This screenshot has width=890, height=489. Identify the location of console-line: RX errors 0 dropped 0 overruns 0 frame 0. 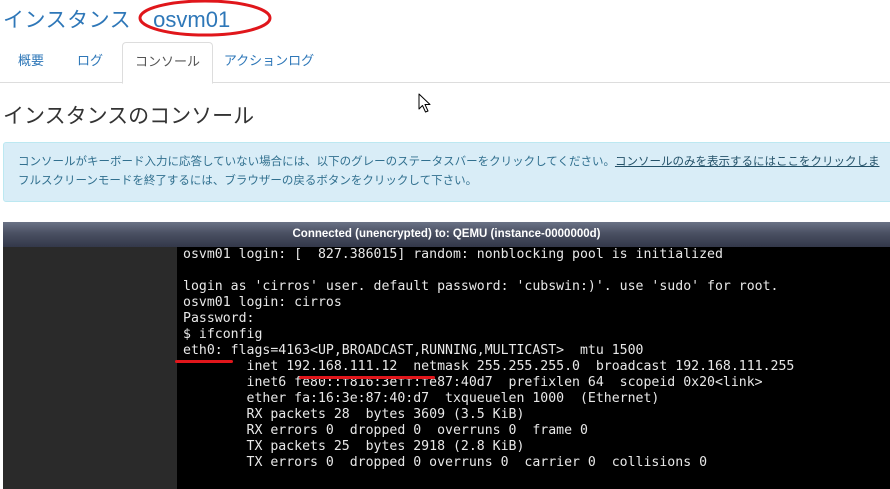
(385, 430).